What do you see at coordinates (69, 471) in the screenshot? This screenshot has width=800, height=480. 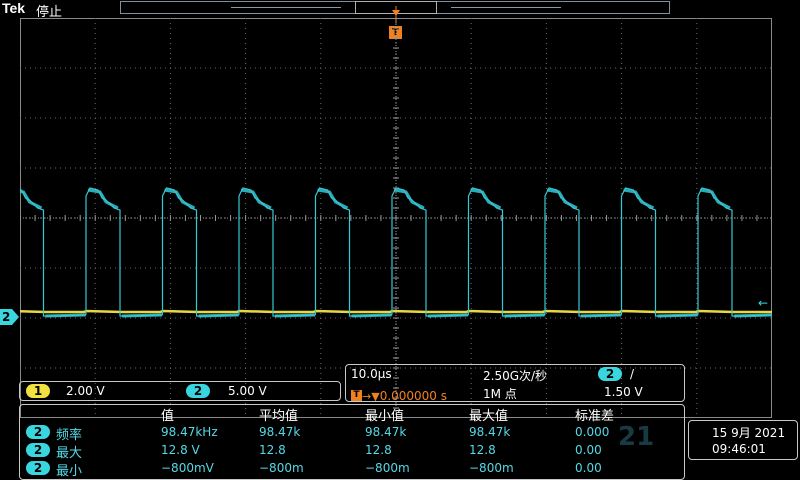 I see `meas-name: 最小` at bounding box center [69, 471].